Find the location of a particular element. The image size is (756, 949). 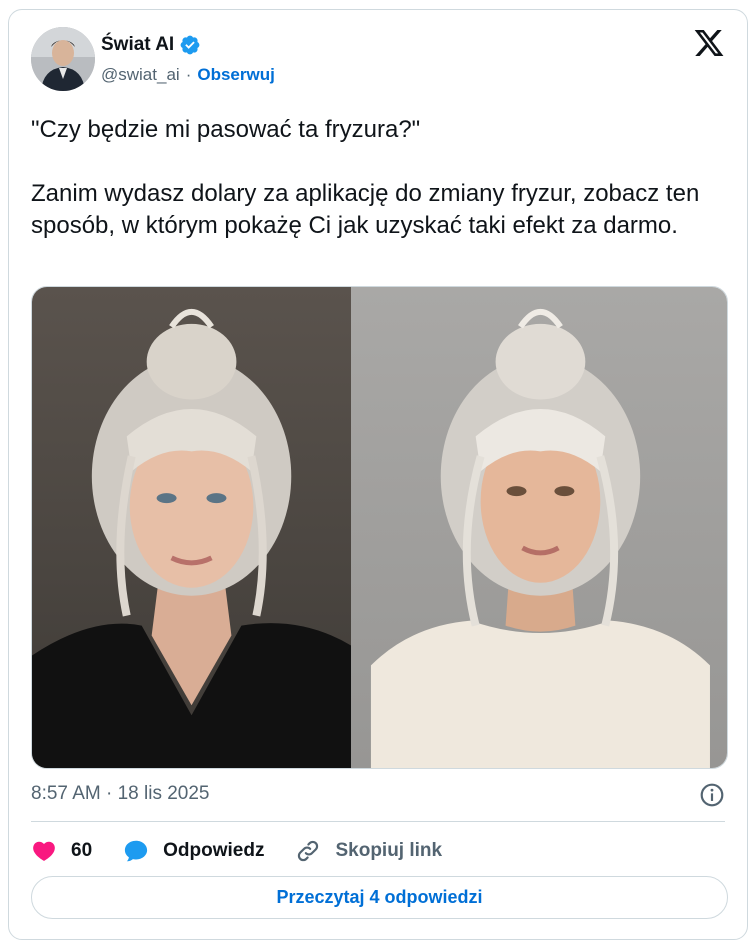

copy-link-label: Skopiuj link is located at coordinates (389, 850).